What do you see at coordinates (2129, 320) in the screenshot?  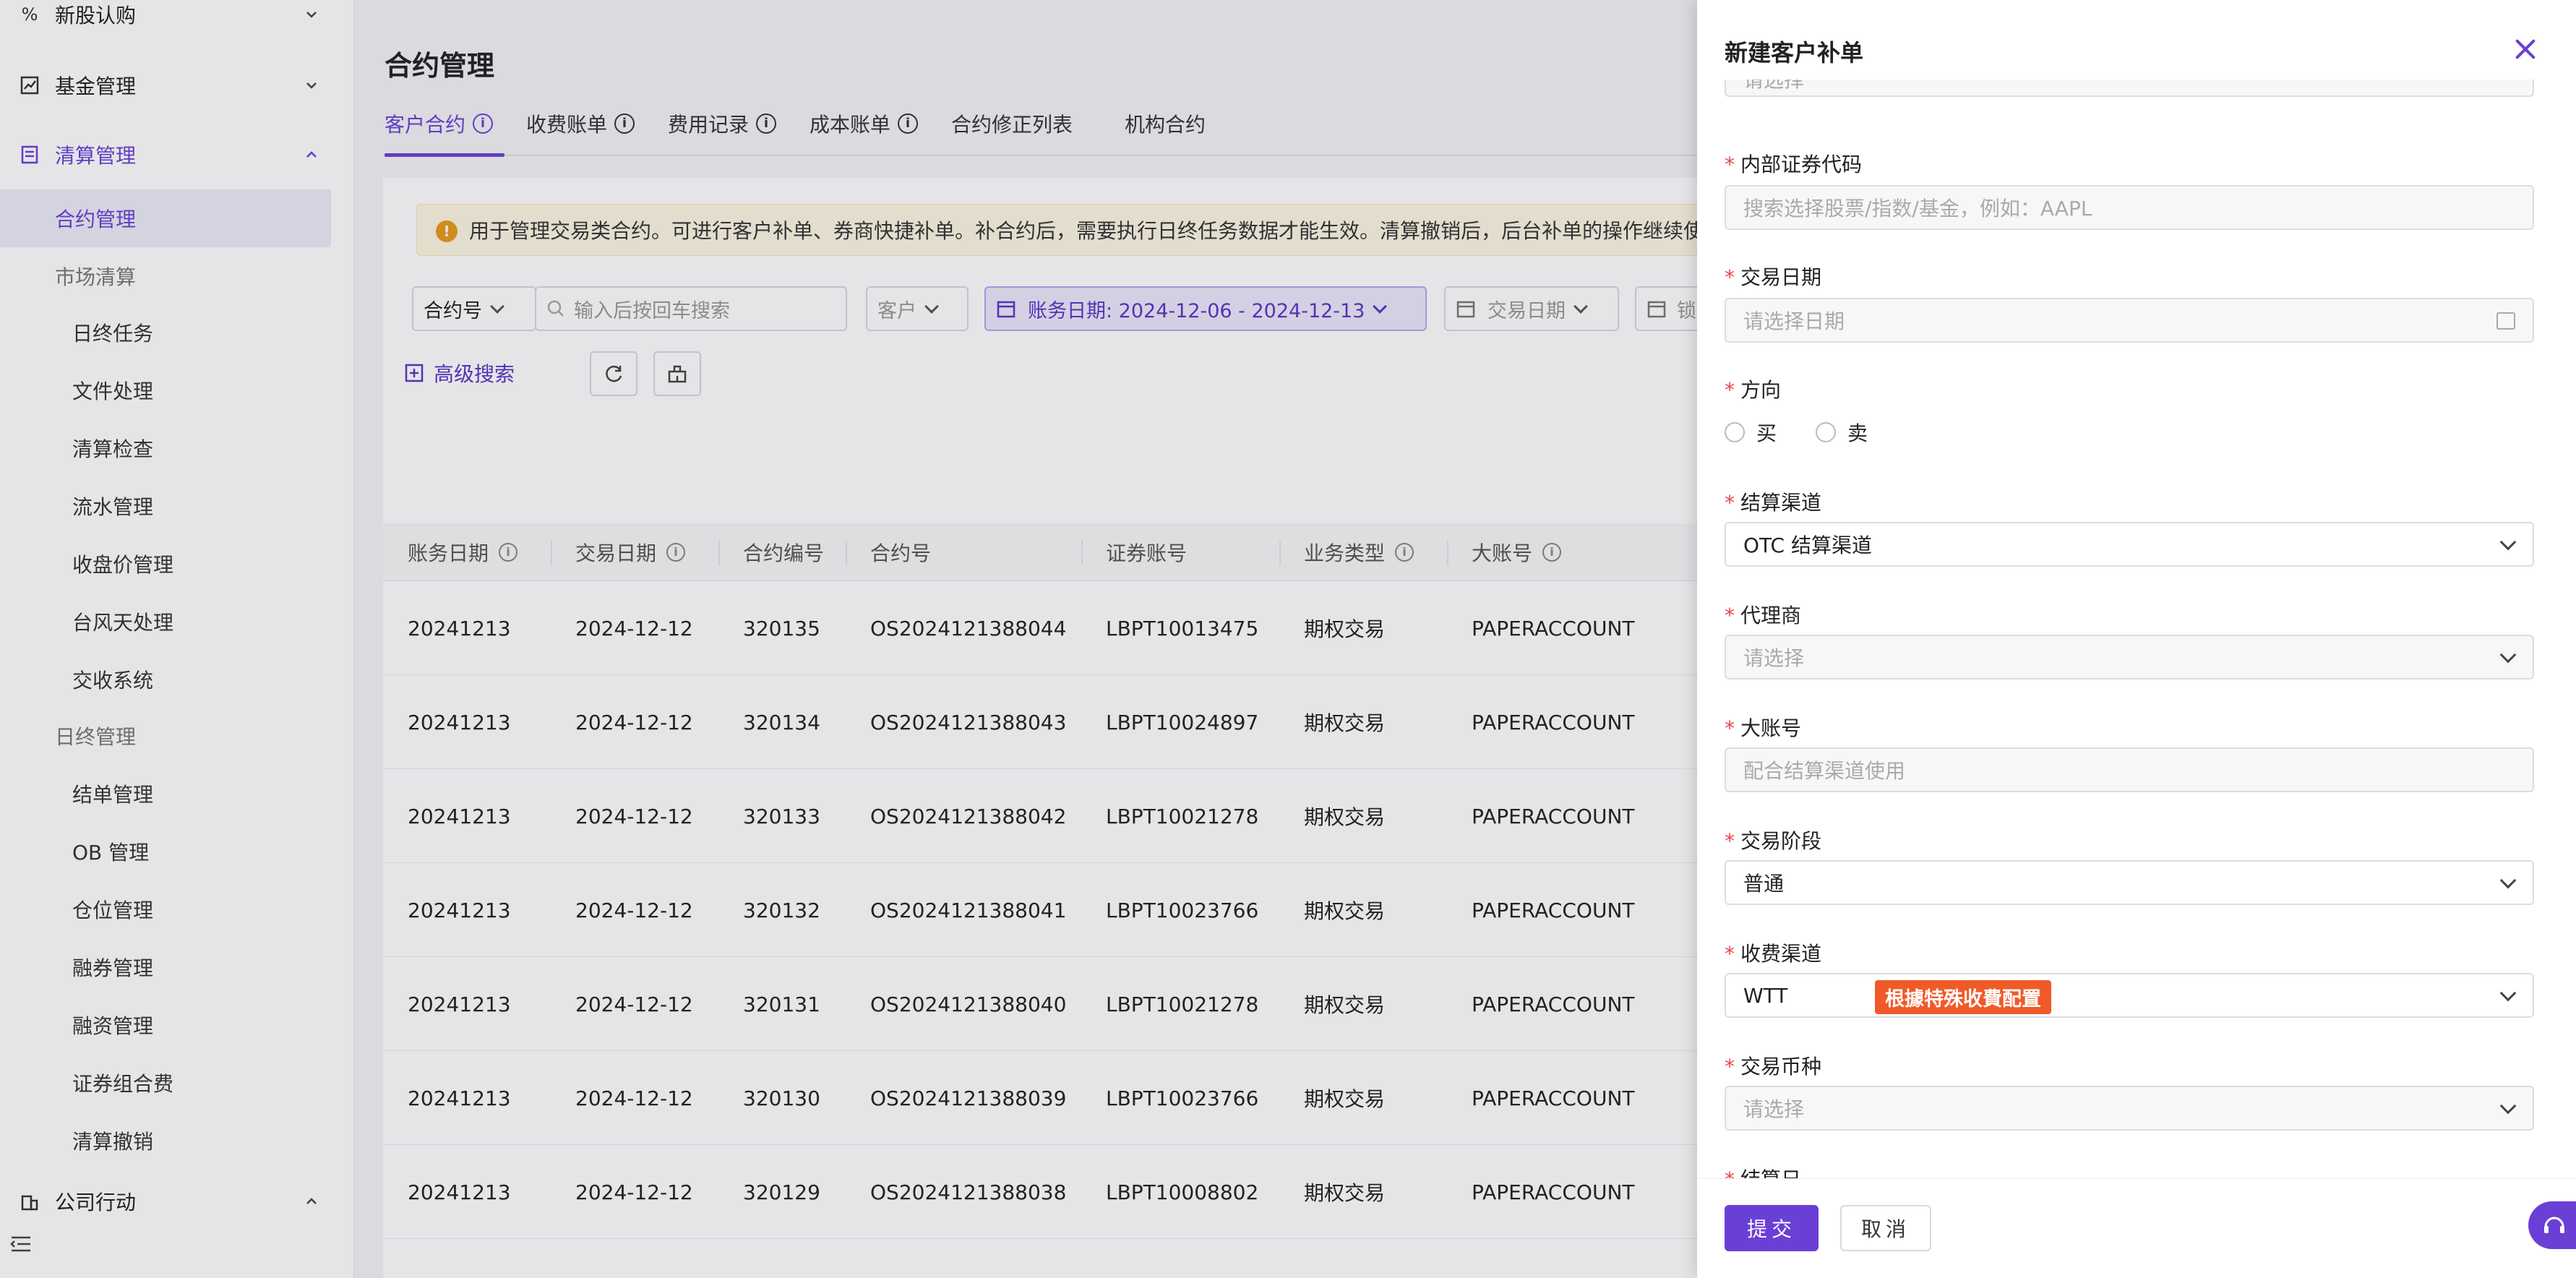 I see `trade-date-input: 请选择日期` at bounding box center [2129, 320].